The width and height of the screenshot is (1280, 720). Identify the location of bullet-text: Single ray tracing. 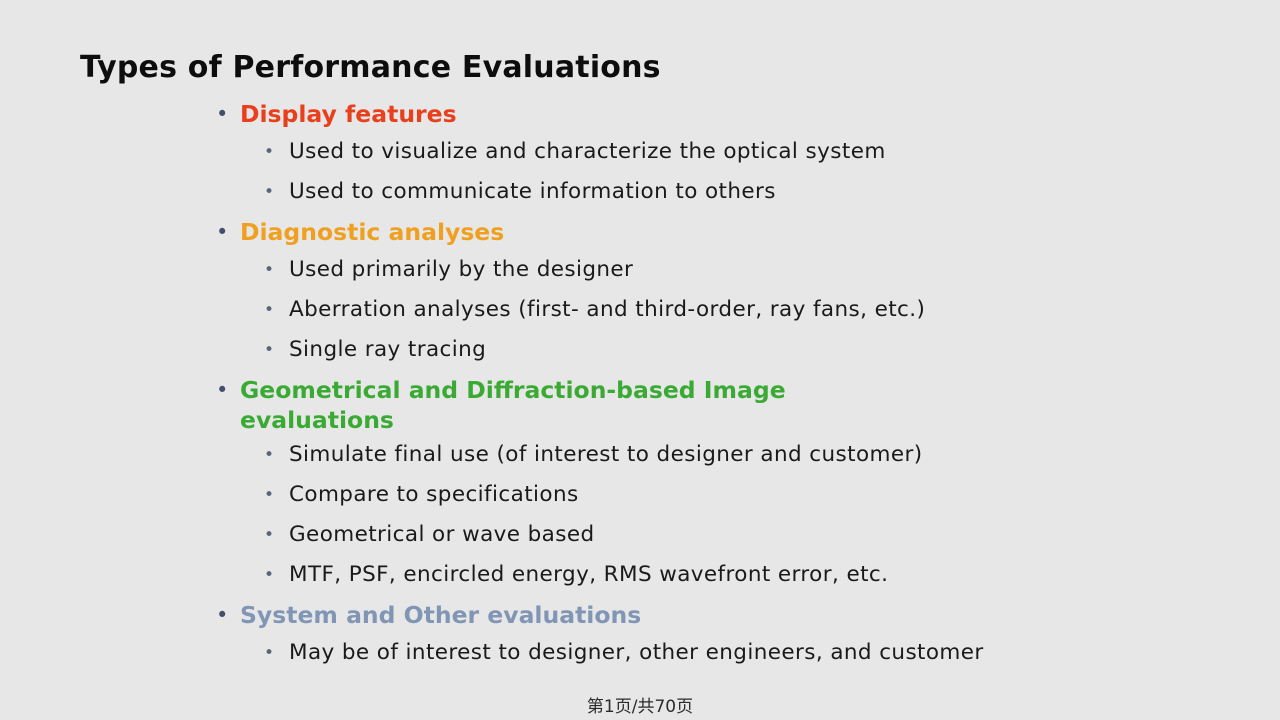
(388, 349).